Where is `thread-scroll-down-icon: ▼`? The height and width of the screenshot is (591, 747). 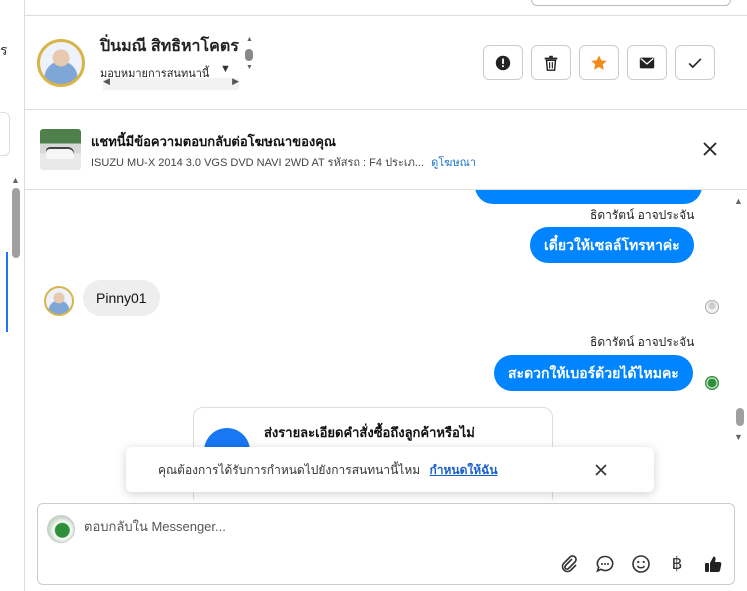
thread-scroll-down-icon: ▼ is located at coordinates (738, 437).